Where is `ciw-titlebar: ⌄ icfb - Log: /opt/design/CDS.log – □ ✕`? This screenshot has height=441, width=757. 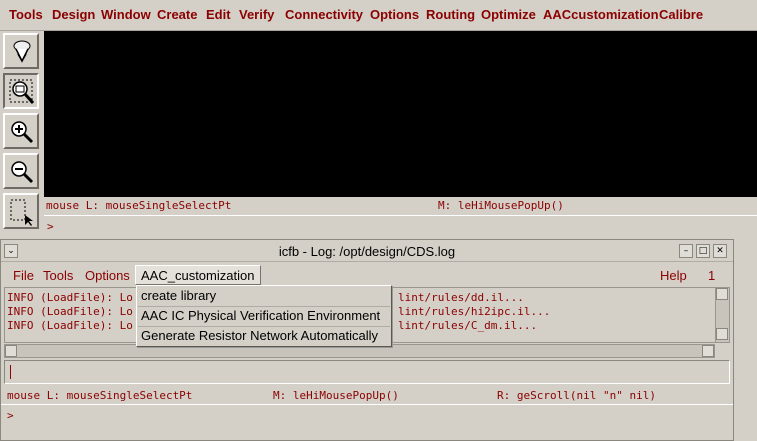
ciw-titlebar: ⌄ icfb - Log: /opt/design/CDS.log – □ ✕ is located at coordinates (367, 251).